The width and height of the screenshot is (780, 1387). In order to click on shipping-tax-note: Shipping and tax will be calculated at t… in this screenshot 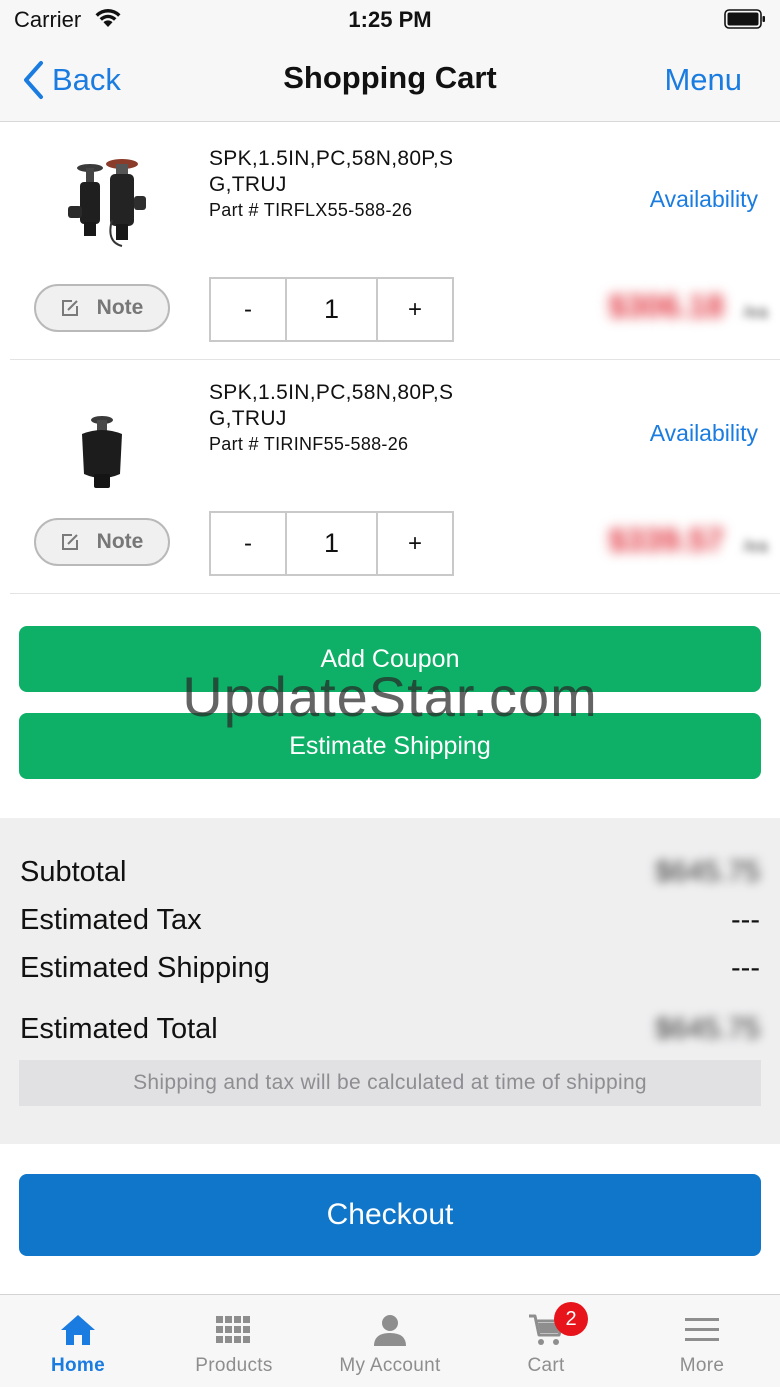, I will do `click(390, 1083)`.